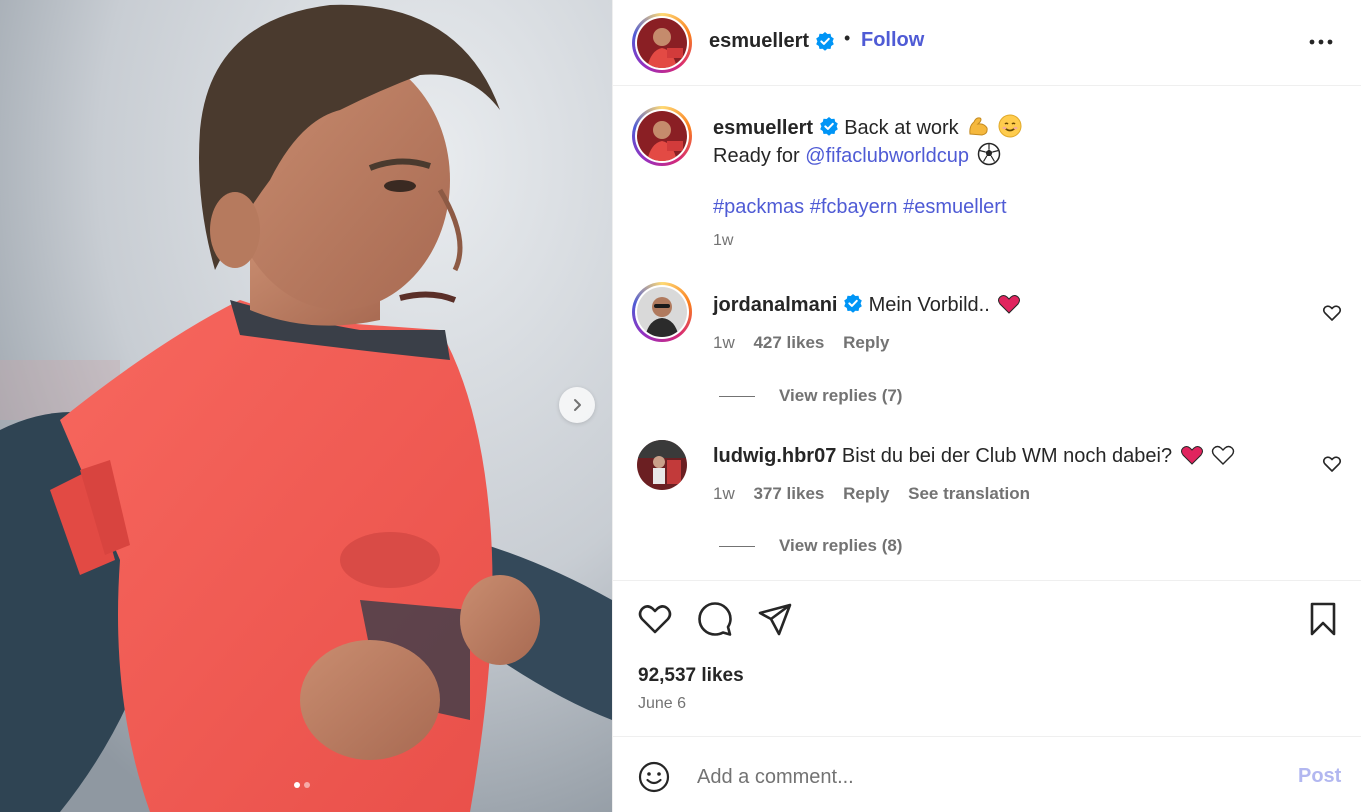 This screenshot has width=1361, height=812. What do you see at coordinates (715, 619) in the screenshot?
I see `comment-bubble-icon` at bounding box center [715, 619].